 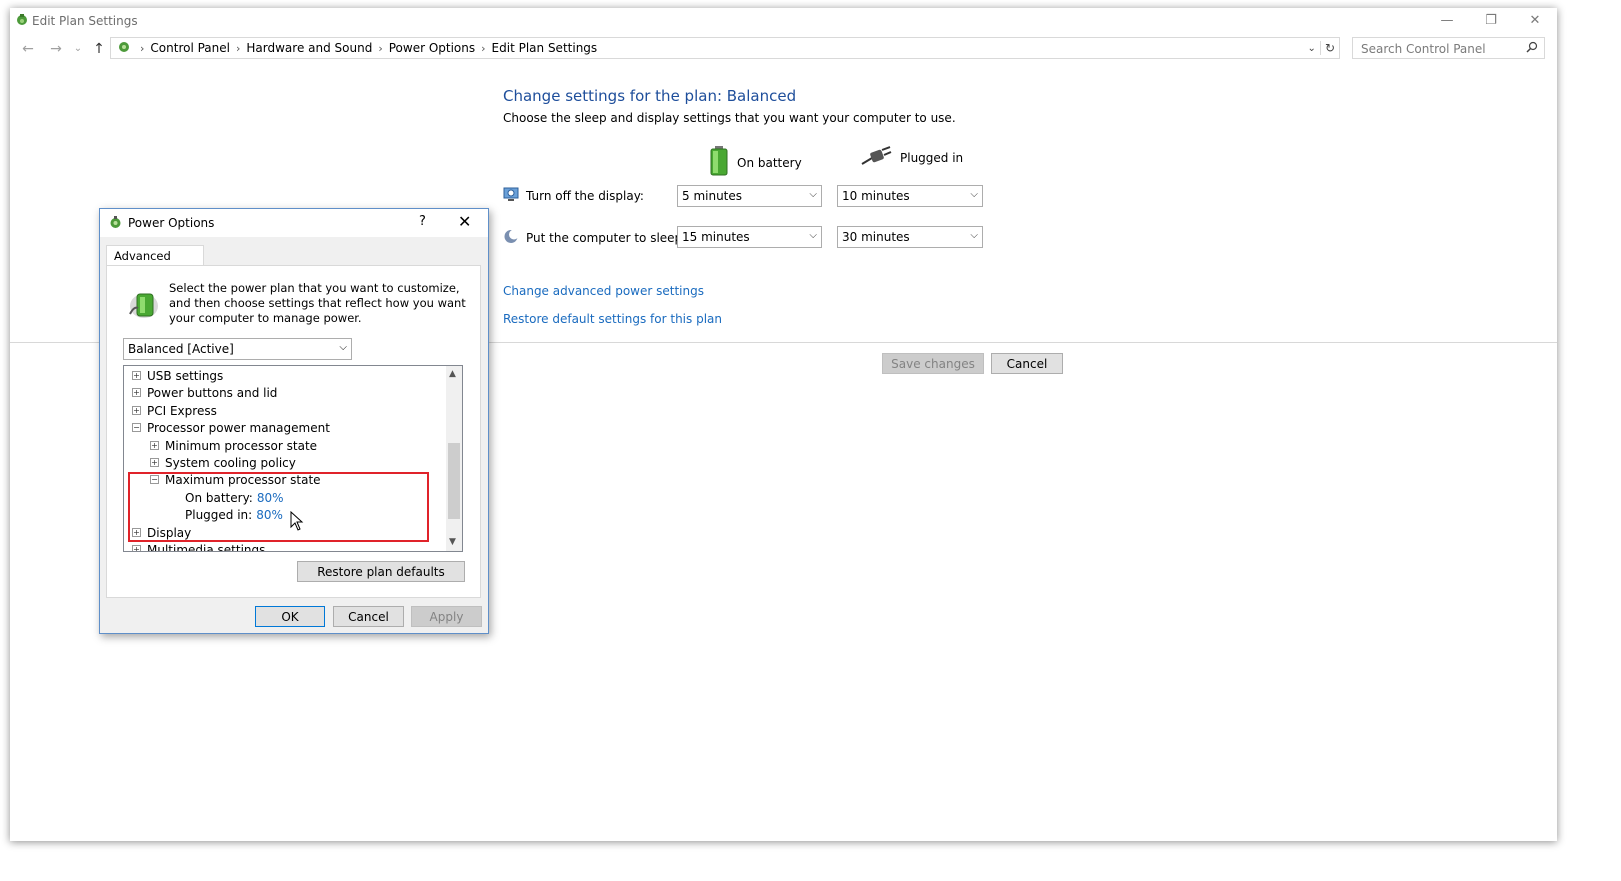 I want to click on help-button: ?, so click(x=422, y=221).